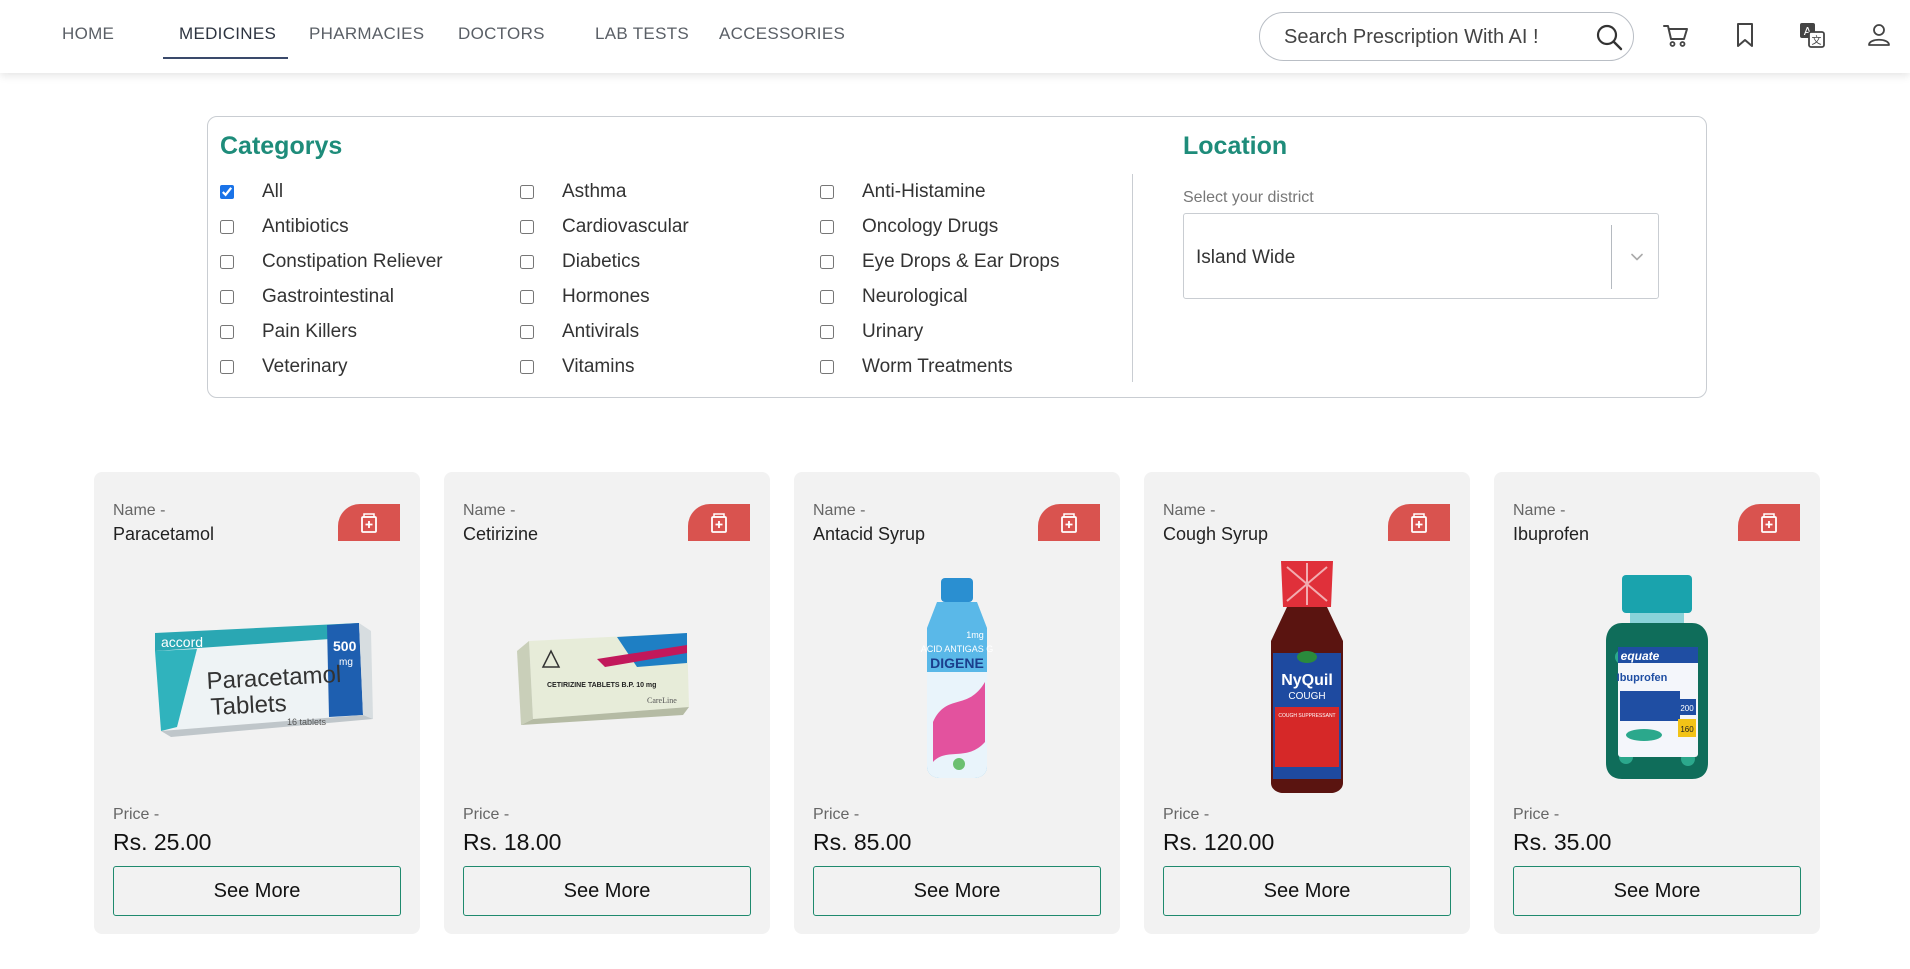 The width and height of the screenshot is (1910, 969). What do you see at coordinates (1640, 656) in the screenshot?
I see `brand-text: equate` at bounding box center [1640, 656].